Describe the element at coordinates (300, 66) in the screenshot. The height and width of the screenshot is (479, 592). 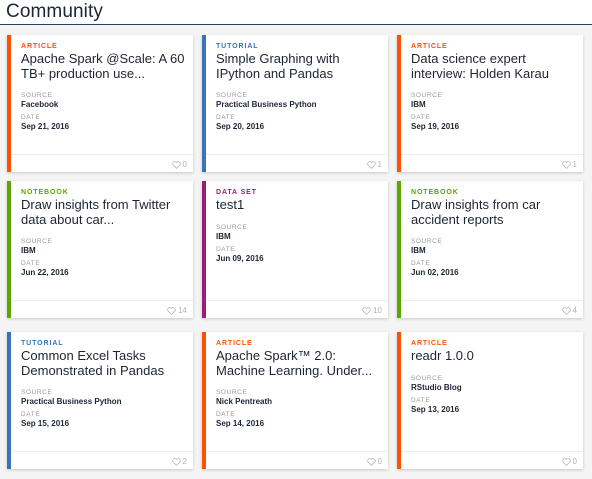
I see `card-title: Simple Graphing with IPython and Pandas` at that location.